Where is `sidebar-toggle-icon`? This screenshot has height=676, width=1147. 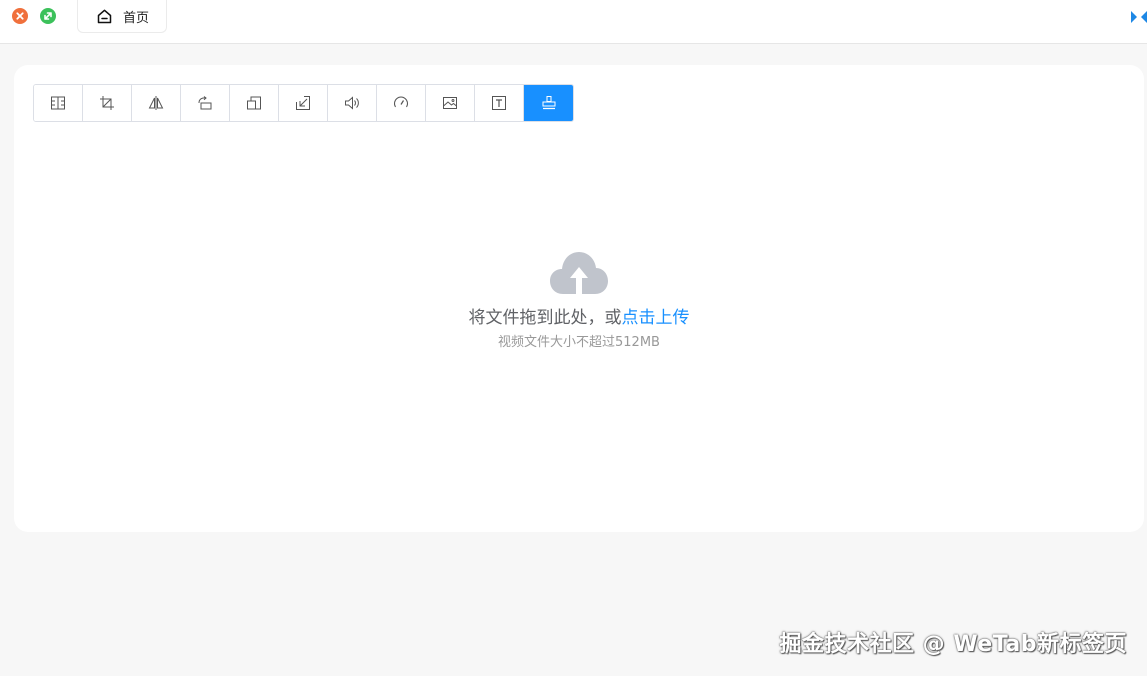 sidebar-toggle-icon is located at coordinates (1137, 17).